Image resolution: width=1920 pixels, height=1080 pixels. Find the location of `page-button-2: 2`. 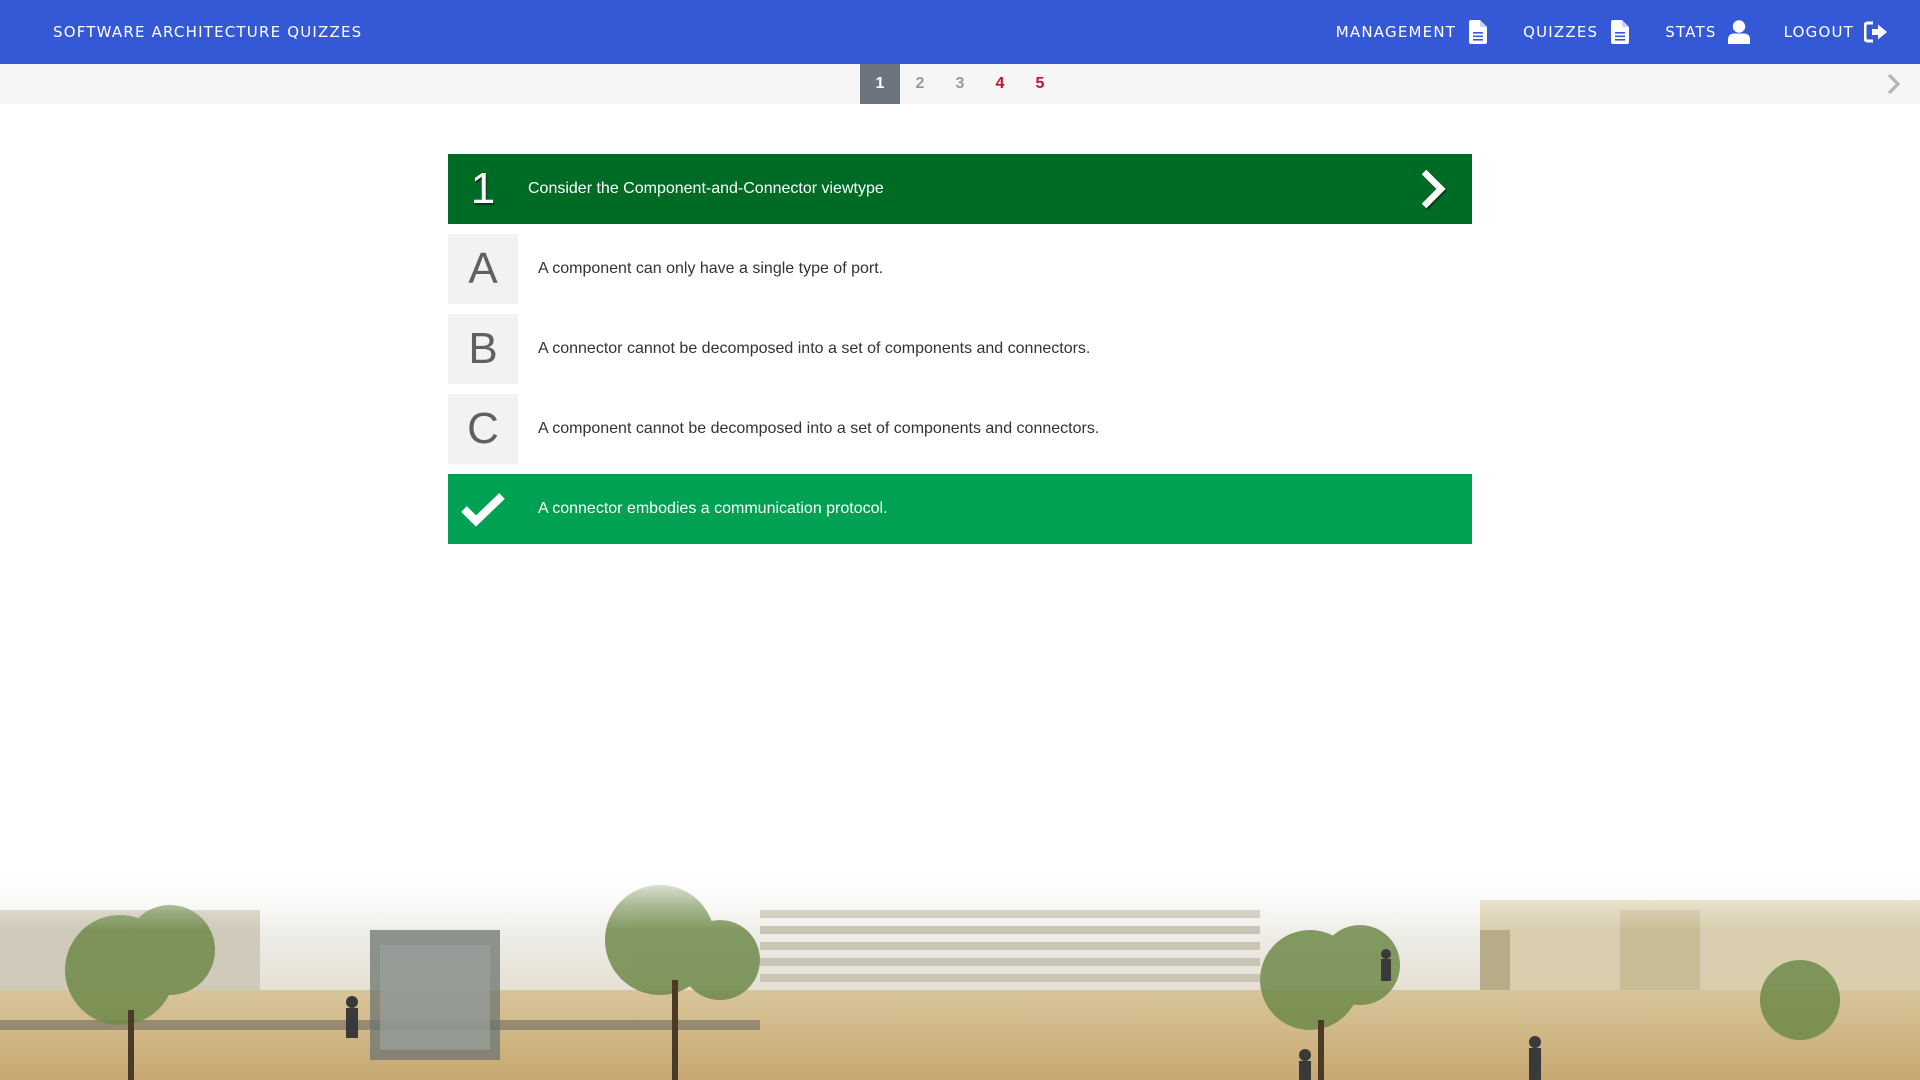

page-button-2: 2 is located at coordinates (920, 84).